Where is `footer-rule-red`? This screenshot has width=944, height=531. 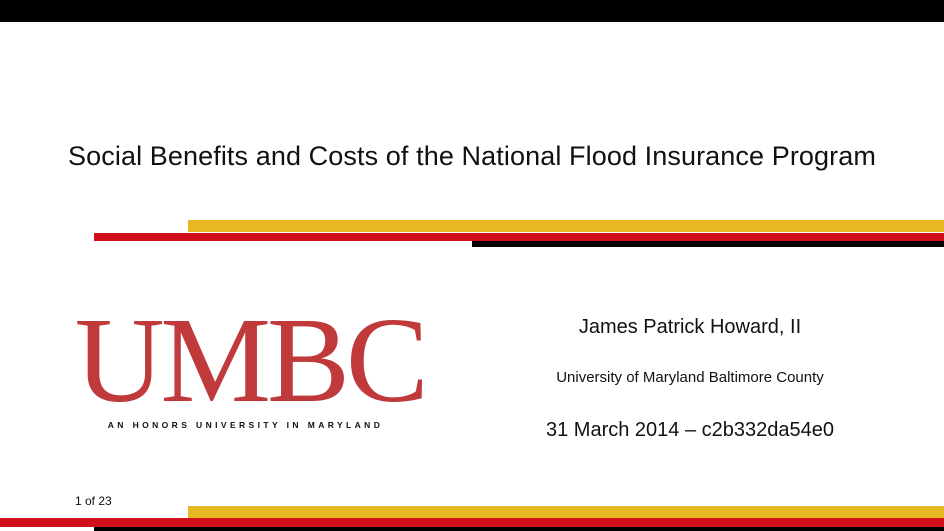
footer-rule-red is located at coordinates (472, 522).